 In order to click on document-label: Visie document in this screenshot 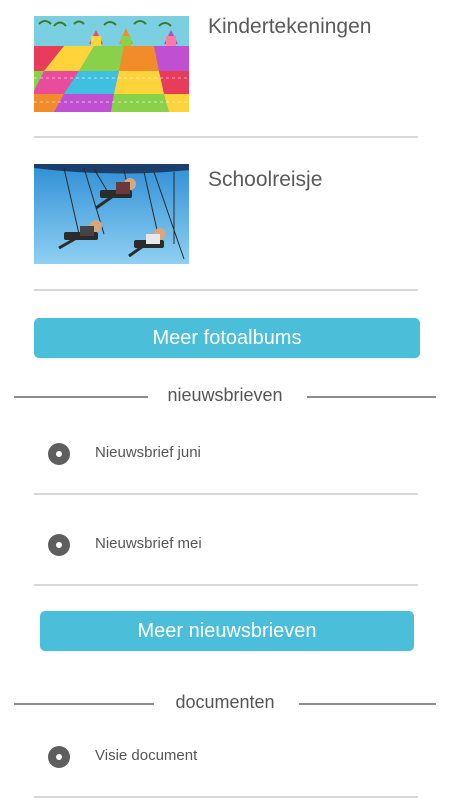, I will do `click(146, 755)`.